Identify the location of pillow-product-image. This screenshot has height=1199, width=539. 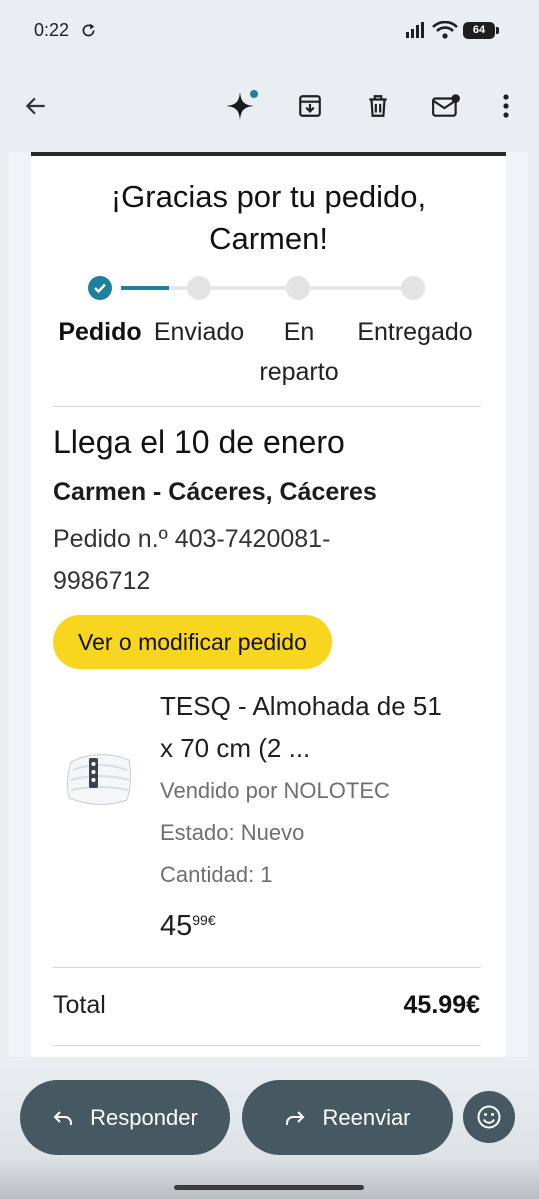
(99, 776).